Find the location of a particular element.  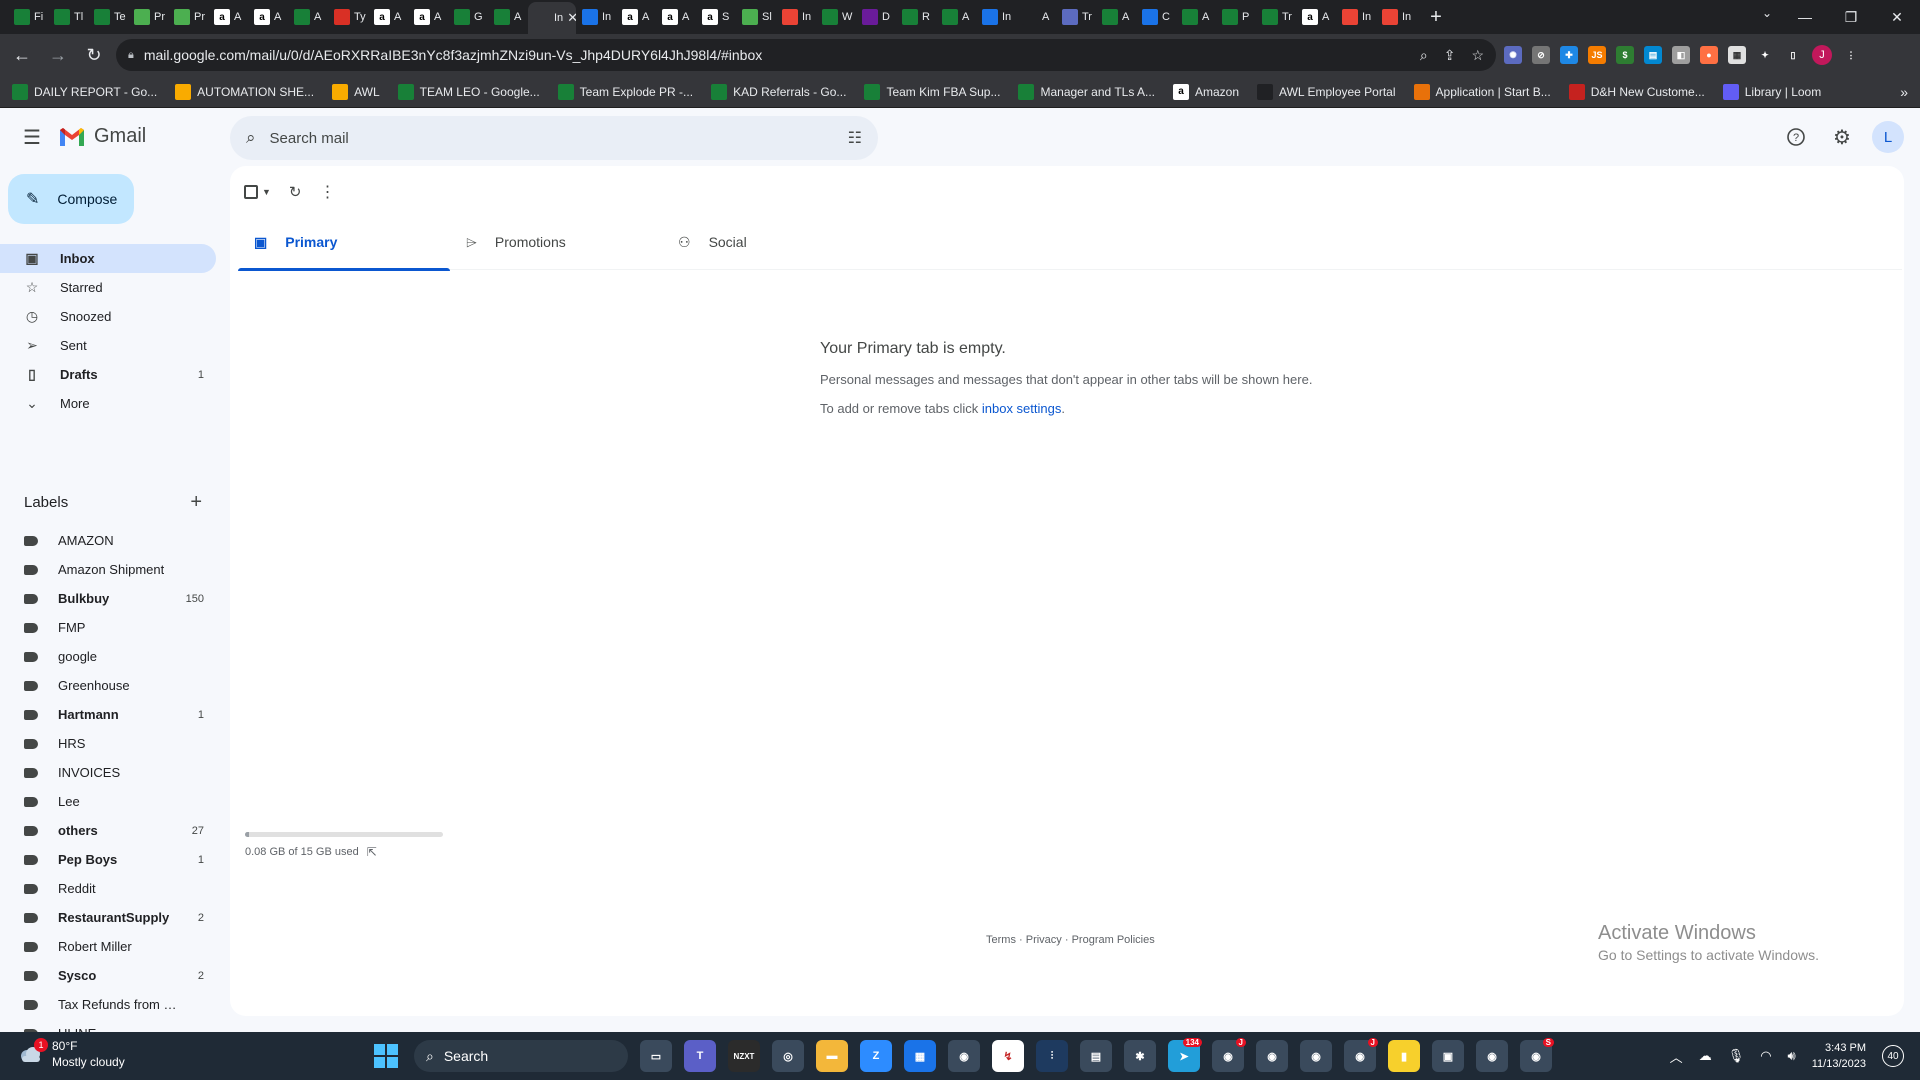

tab-social: ⚇ Social is located at coordinates (768, 242).